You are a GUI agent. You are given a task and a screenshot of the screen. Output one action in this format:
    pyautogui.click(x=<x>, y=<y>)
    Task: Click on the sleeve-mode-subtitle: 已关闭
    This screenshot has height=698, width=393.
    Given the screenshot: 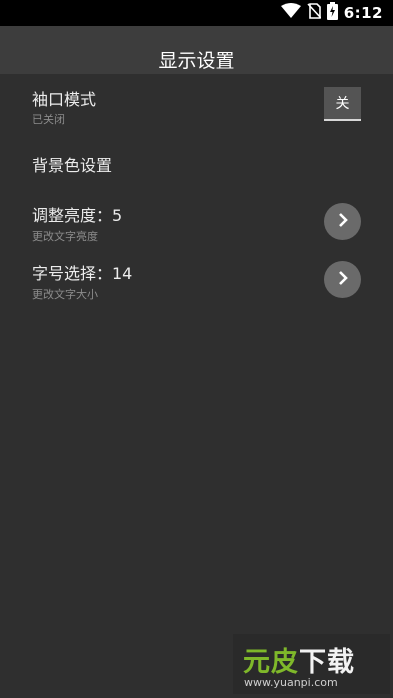 What is the action you would take?
    pyautogui.click(x=48, y=119)
    